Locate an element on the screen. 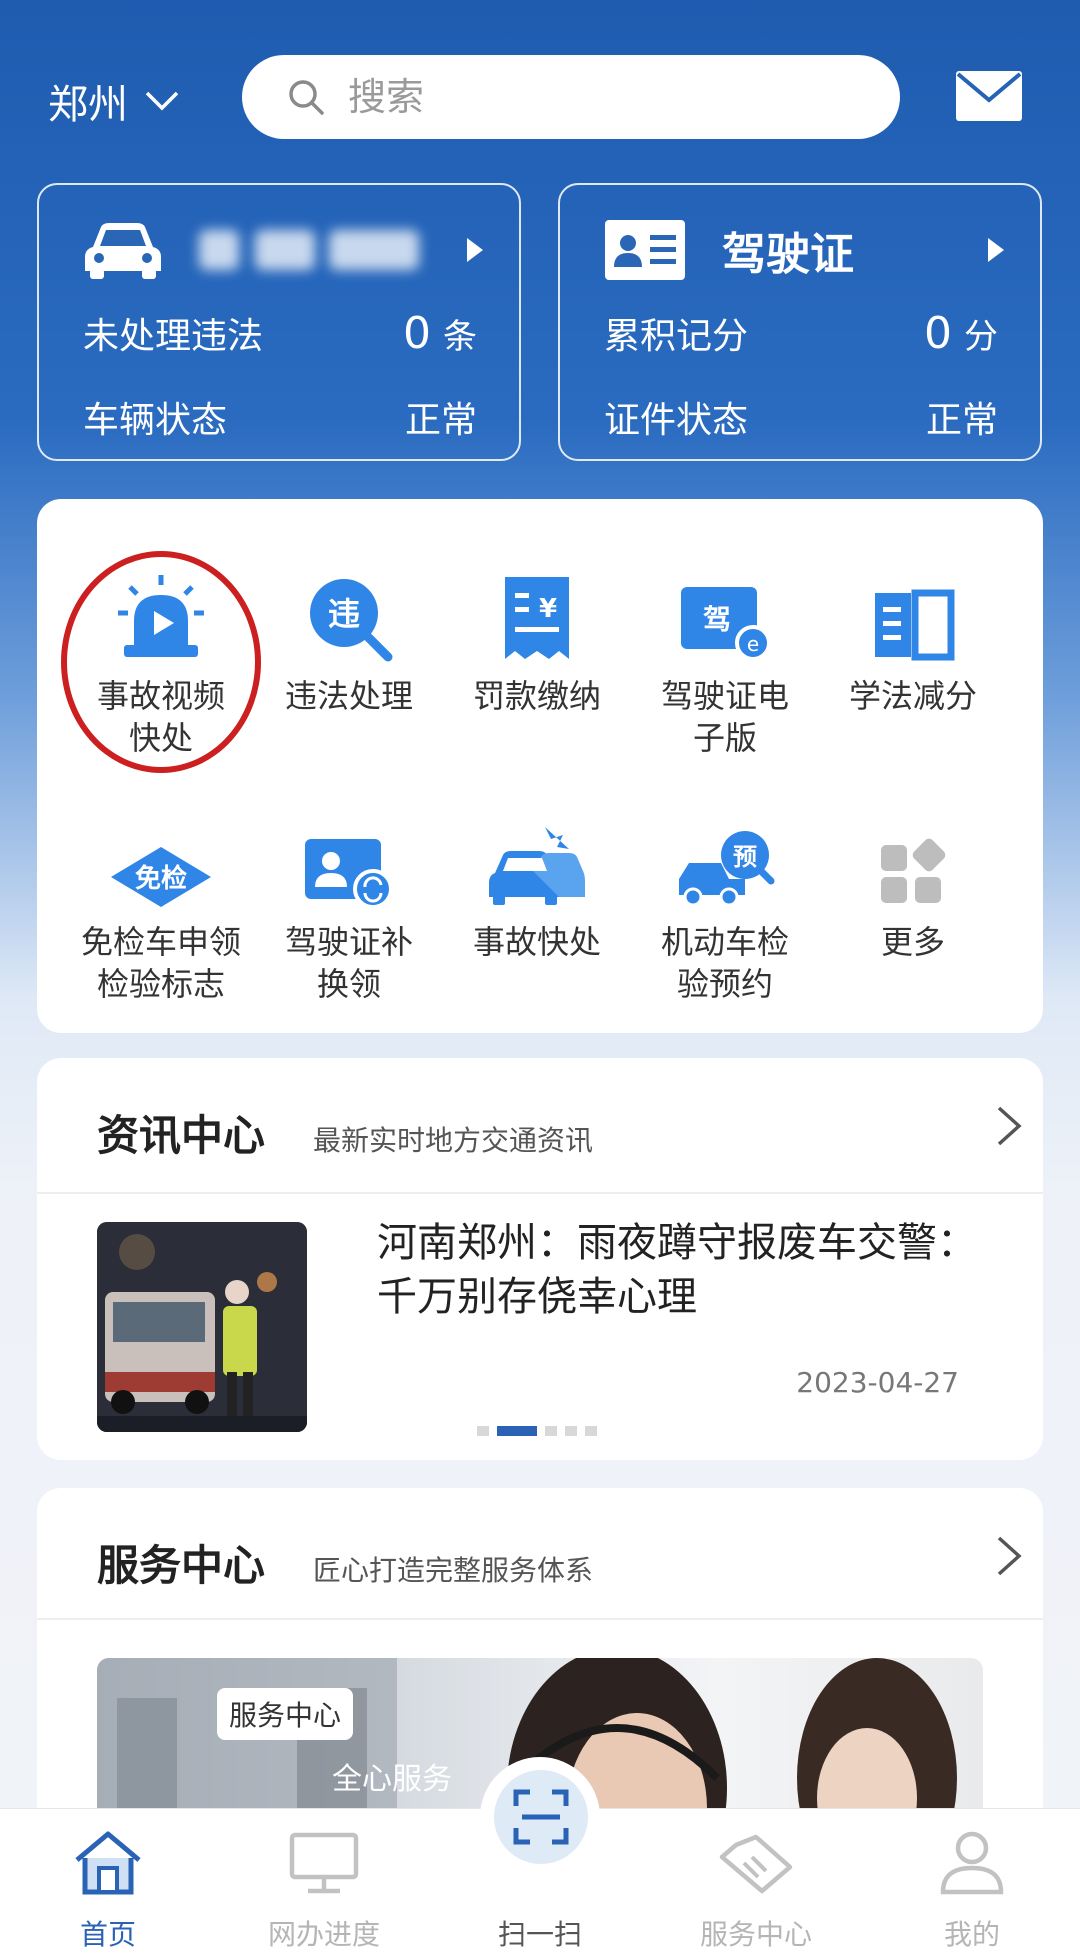 Image resolution: width=1080 pixels, height=1956 pixels. vehicle-card-header is located at coordinates (284, 250).